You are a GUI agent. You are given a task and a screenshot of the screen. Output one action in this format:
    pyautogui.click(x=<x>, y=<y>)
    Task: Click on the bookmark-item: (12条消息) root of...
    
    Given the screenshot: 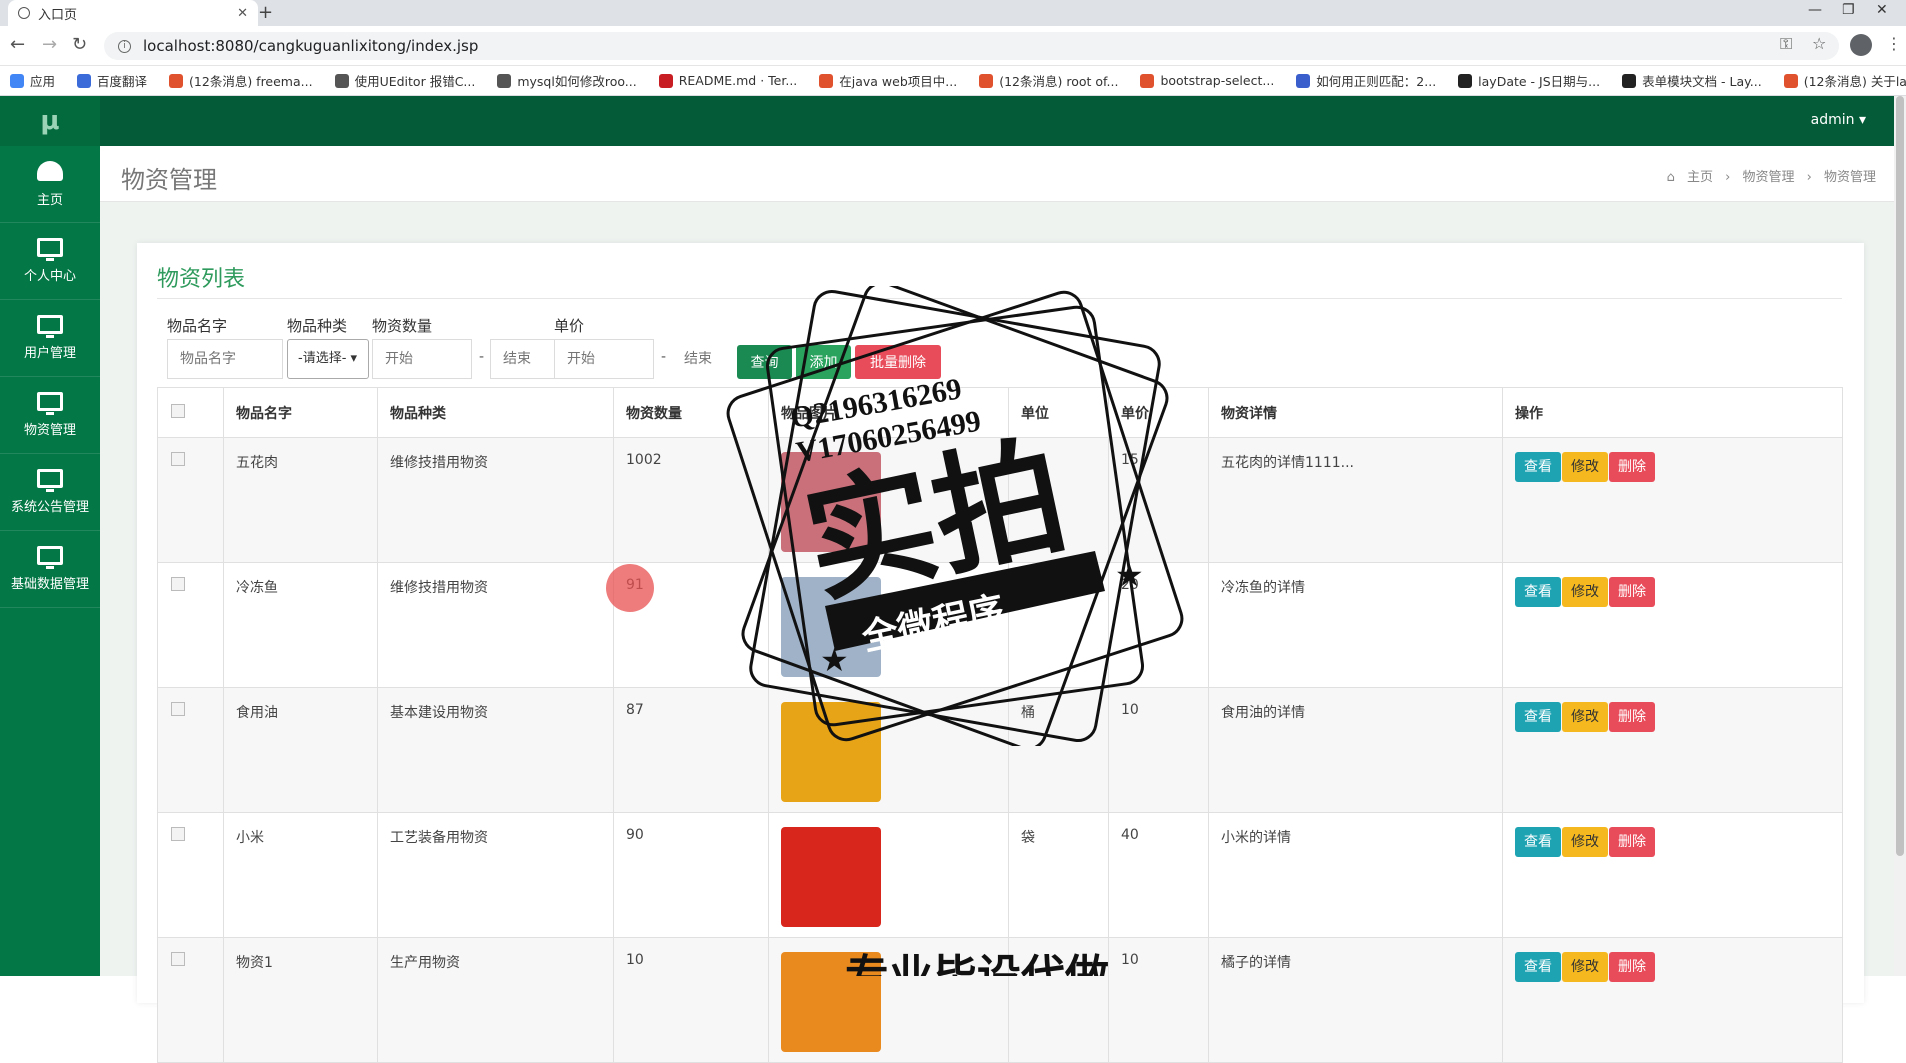 What is the action you would take?
    pyautogui.click(x=1048, y=80)
    